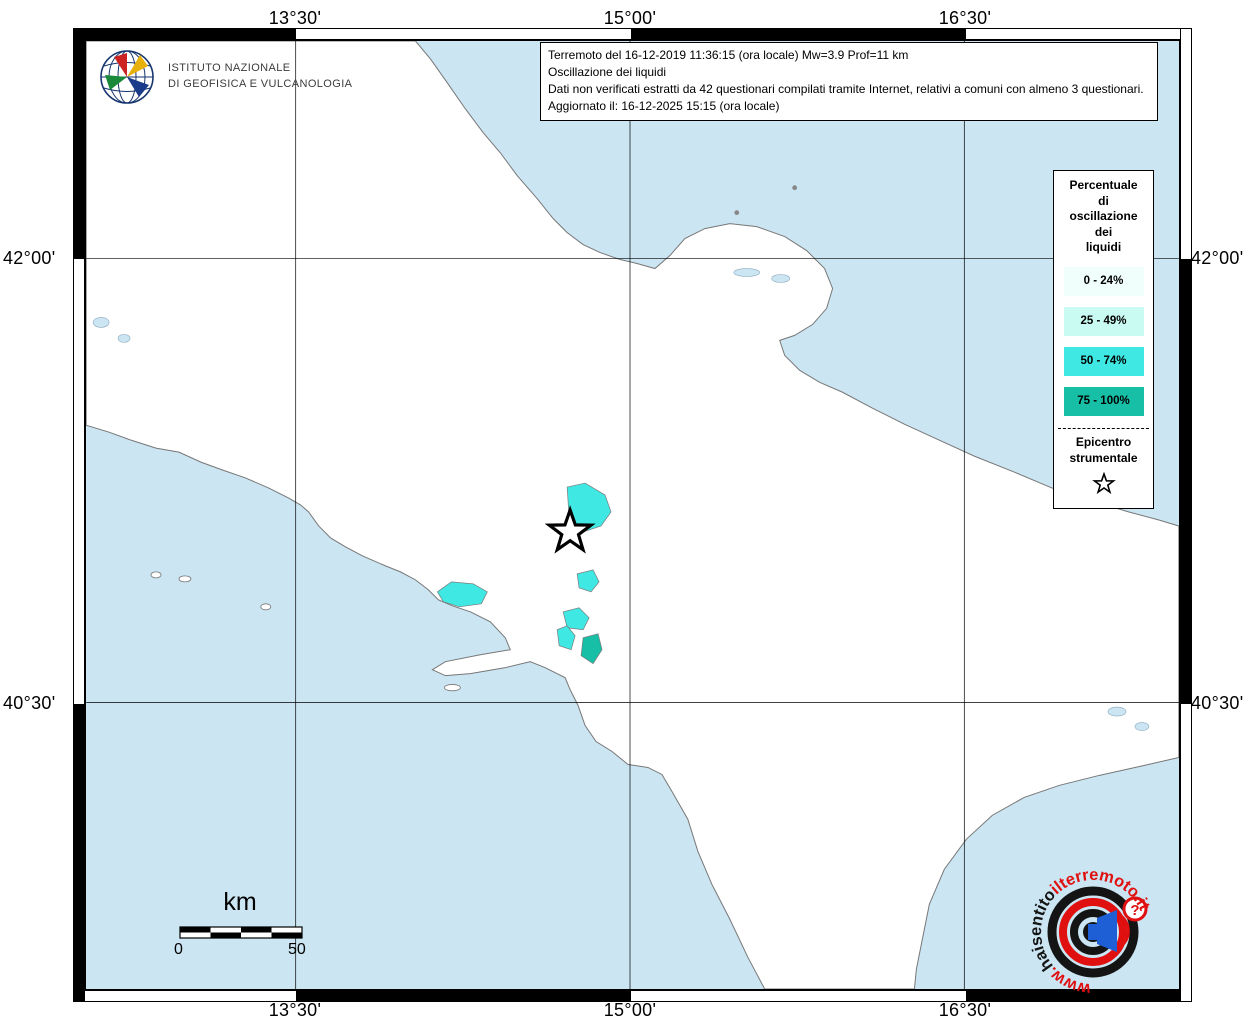 This screenshot has width=1255, height=1024. I want to click on legend-title-line: oscillazione, so click(1103, 216).